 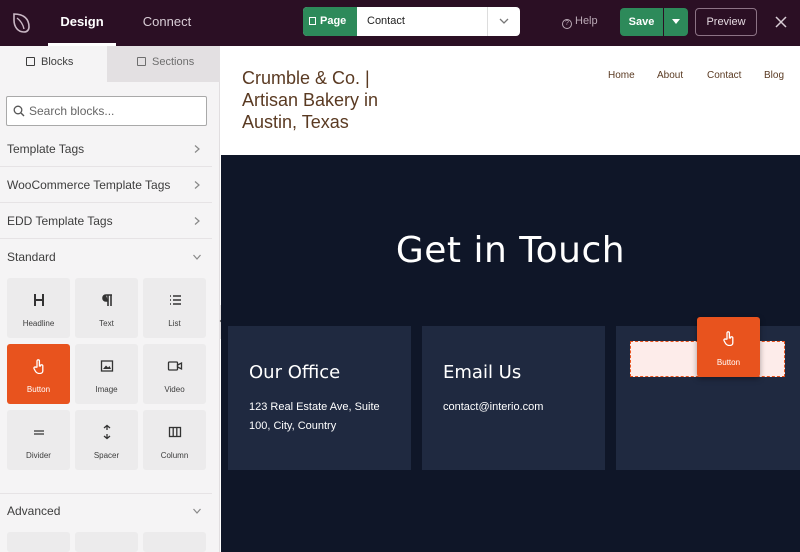 What do you see at coordinates (60, 221) in the screenshot?
I see `group-label: EDD Template Tags` at bounding box center [60, 221].